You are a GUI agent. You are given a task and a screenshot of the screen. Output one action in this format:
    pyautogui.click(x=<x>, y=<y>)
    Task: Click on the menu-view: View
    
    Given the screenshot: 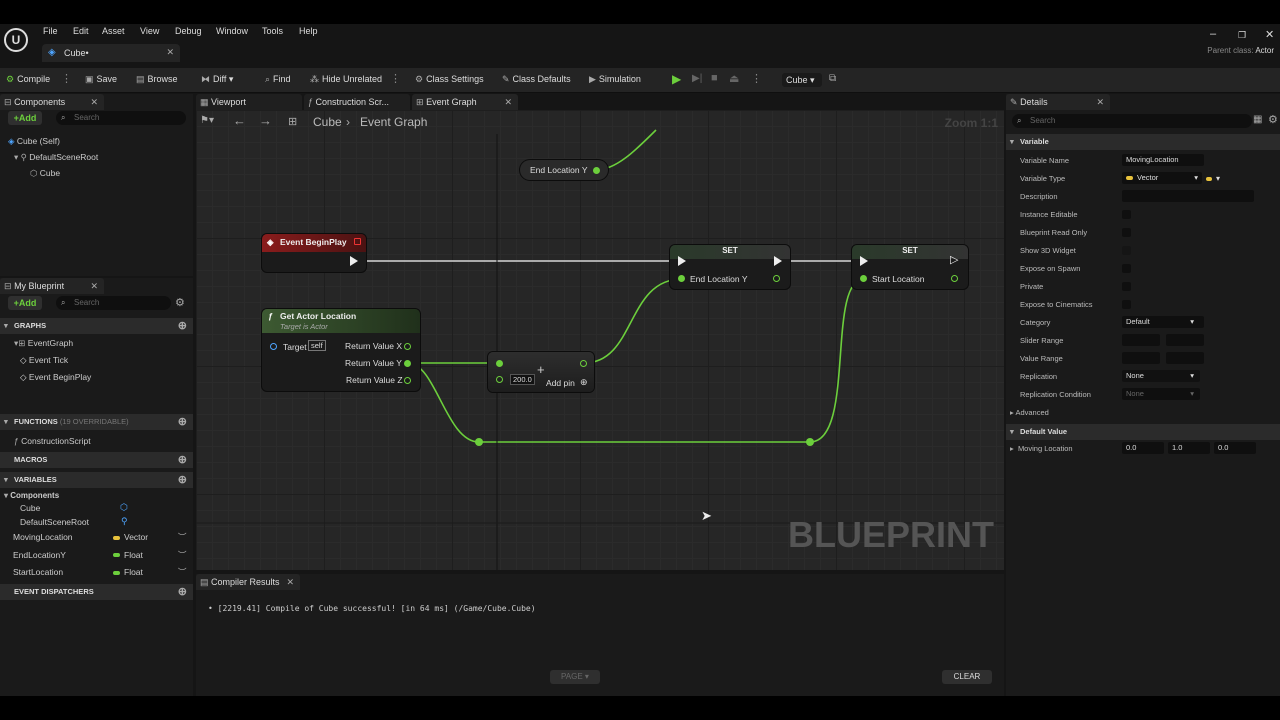 What is the action you would take?
    pyautogui.click(x=149, y=31)
    